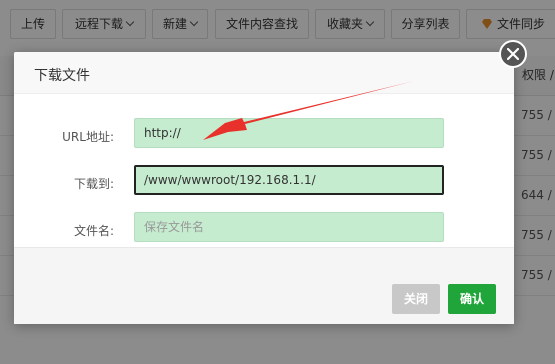 The width and height of the screenshot is (555, 364). Describe the element at coordinates (308, 110) in the screenshot. I see `annotation-arrow-icon` at that location.